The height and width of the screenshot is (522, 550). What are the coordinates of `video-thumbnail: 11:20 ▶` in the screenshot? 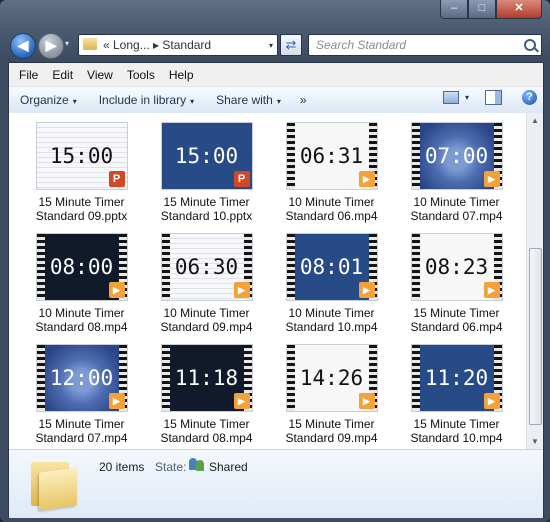 It's located at (456, 378).